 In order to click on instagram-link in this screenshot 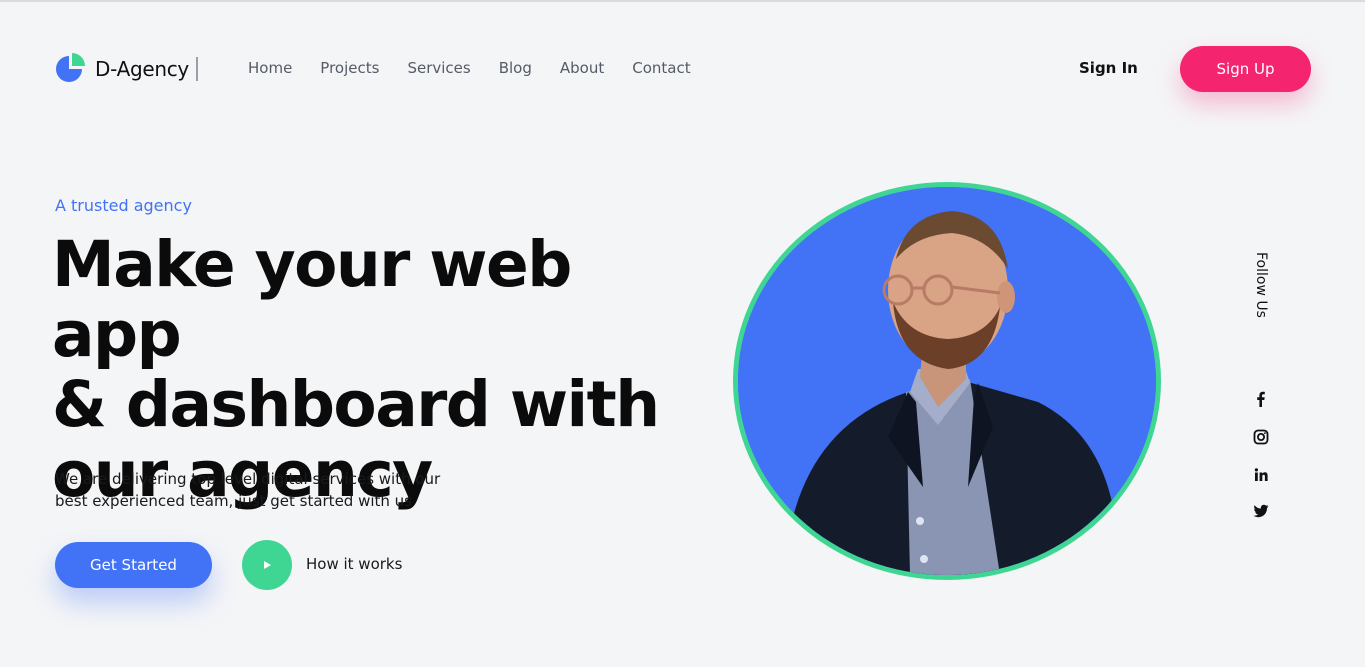, I will do `click(1261, 437)`.